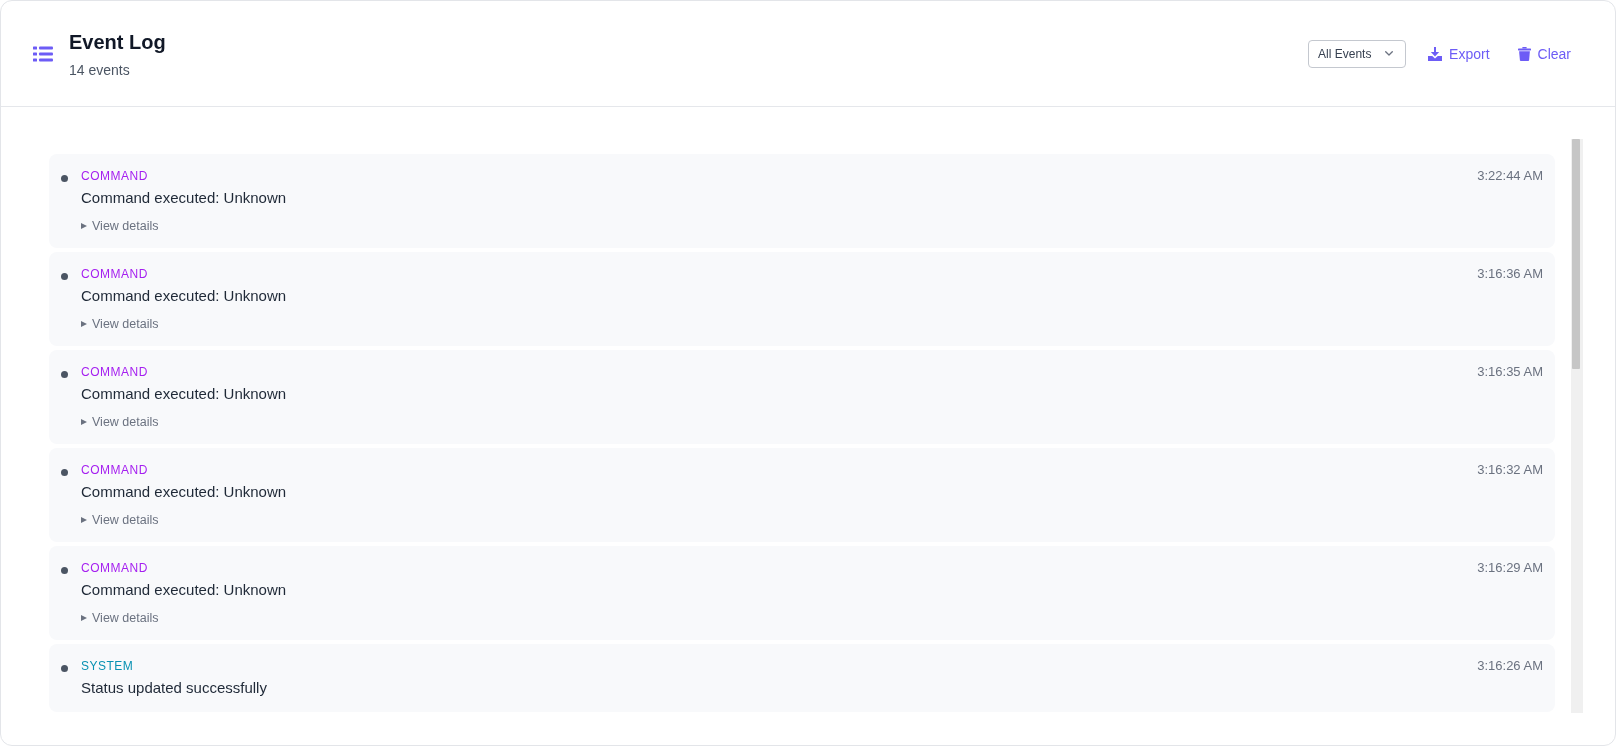 The width and height of the screenshot is (1616, 746). What do you see at coordinates (1544, 53) in the screenshot?
I see `clear-button: Clear` at bounding box center [1544, 53].